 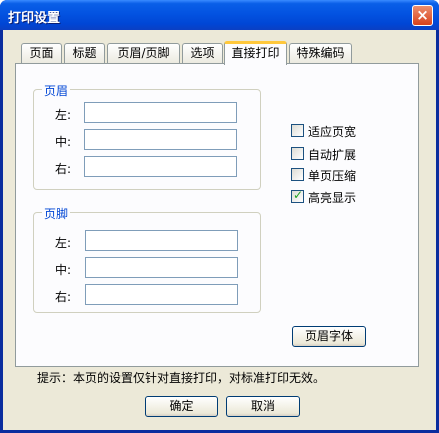 I want to click on title-bar: 打印设置 ×, so click(x=219, y=15).